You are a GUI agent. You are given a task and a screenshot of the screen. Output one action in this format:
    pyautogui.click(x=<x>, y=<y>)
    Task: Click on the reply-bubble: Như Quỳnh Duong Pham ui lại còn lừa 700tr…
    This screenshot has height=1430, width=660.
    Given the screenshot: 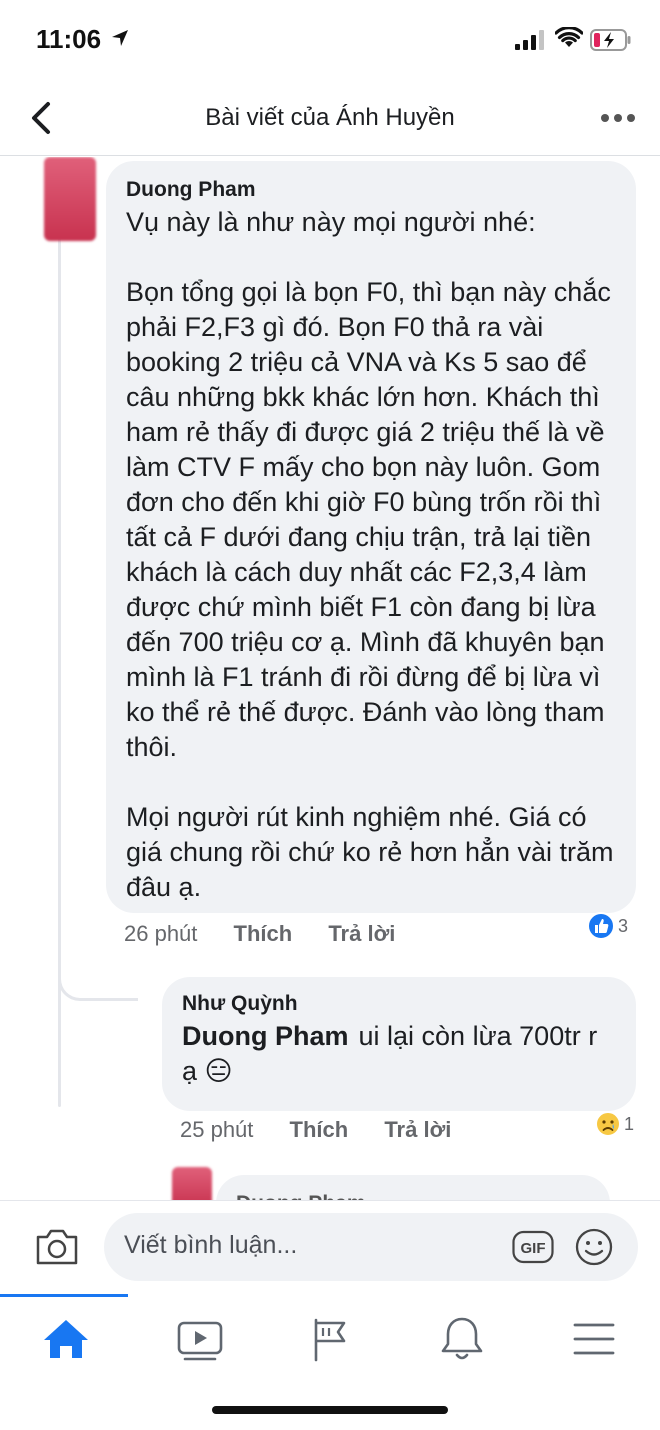 What is the action you would take?
    pyautogui.click(x=399, y=1044)
    